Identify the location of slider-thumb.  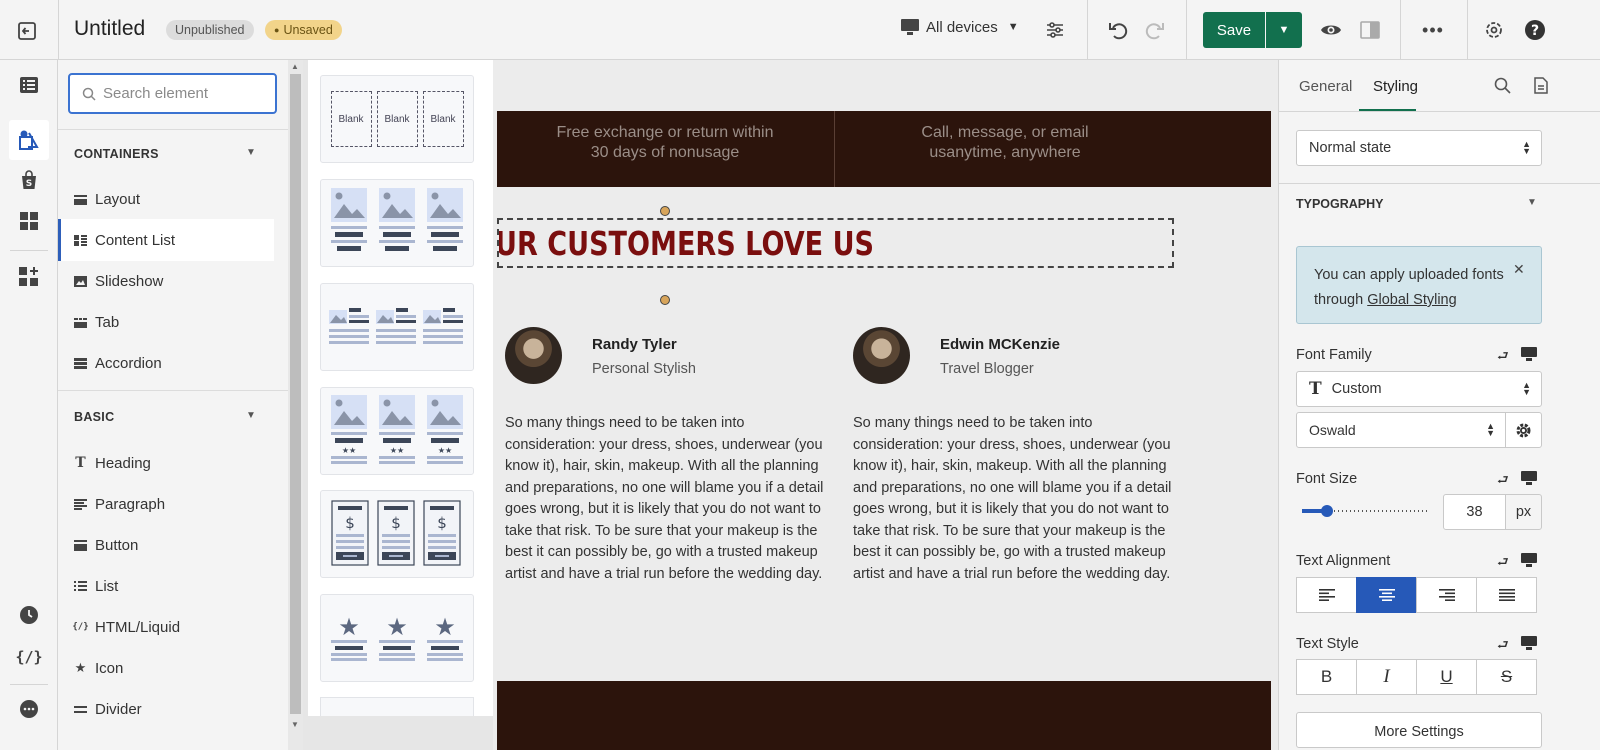
(1327, 511).